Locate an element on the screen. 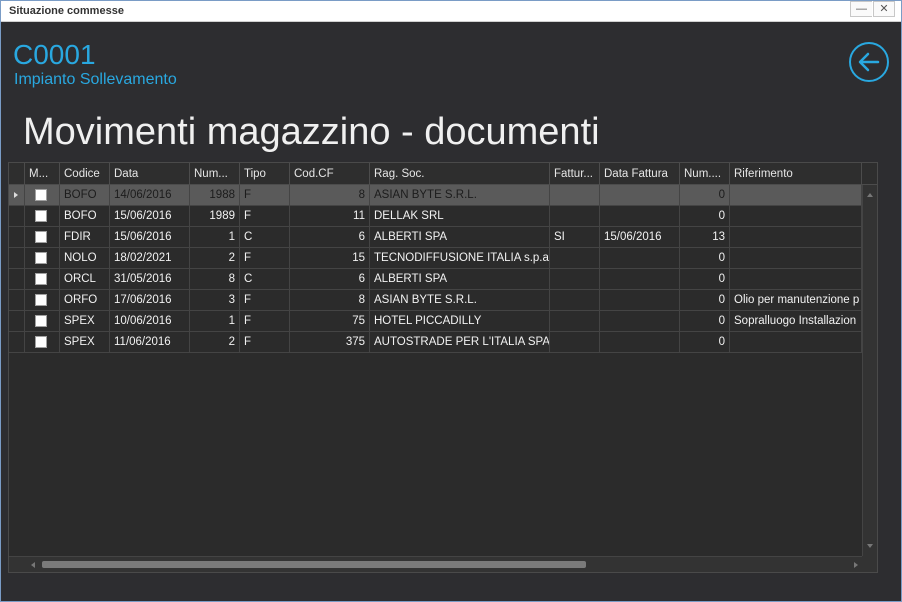  header-data-column: Data is located at coordinates (150, 174).